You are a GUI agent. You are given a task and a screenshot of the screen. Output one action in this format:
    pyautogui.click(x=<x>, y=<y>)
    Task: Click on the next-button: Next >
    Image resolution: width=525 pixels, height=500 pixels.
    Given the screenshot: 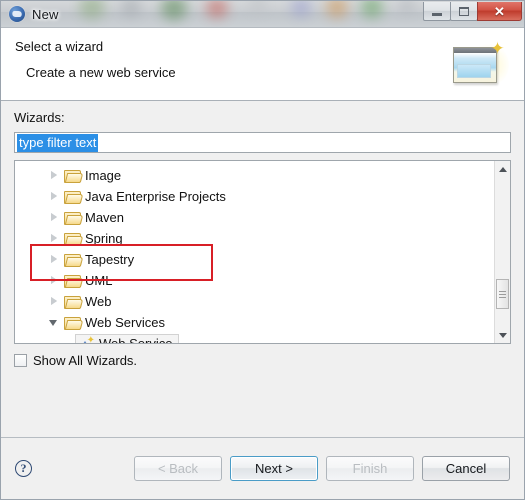 What is the action you would take?
    pyautogui.click(x=274, y=468)
    